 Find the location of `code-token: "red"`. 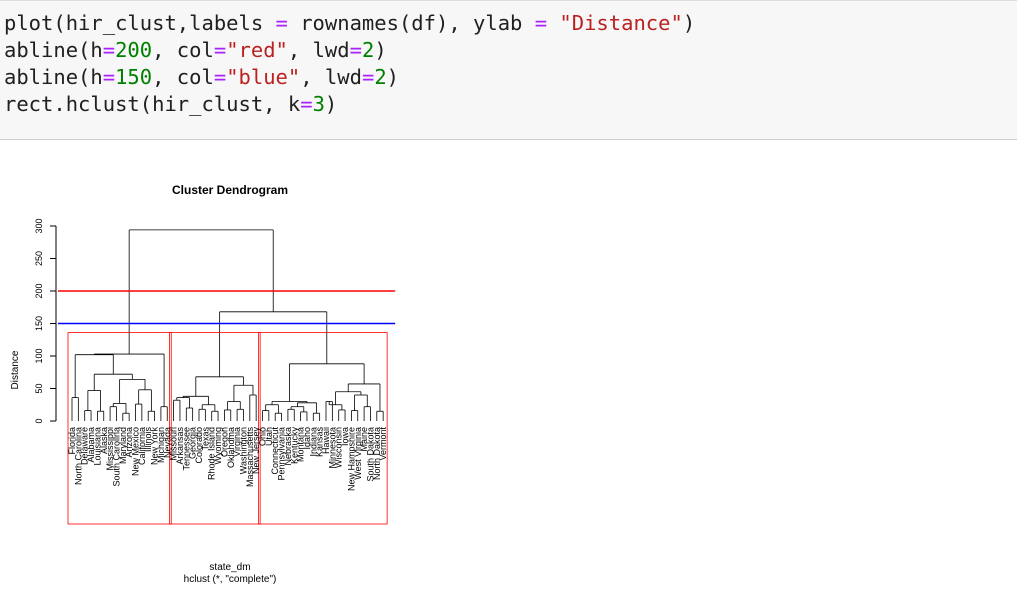

code-token: "red" is located at coordinates (257, 50).